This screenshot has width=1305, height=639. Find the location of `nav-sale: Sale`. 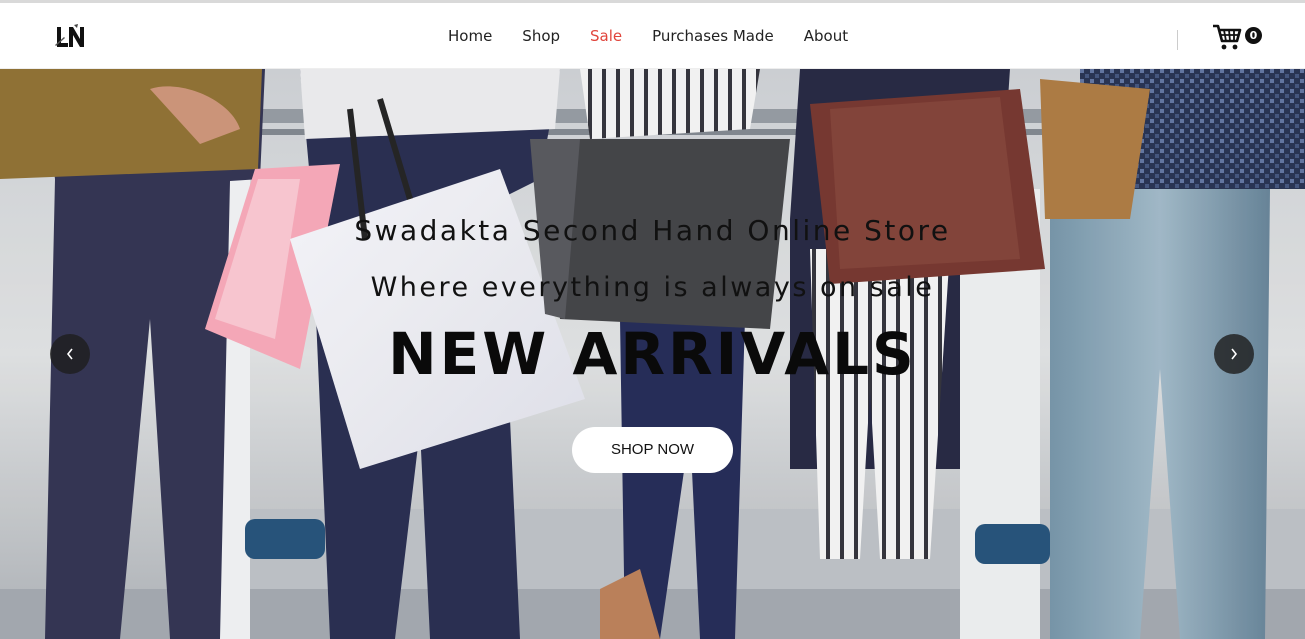

nav-sale: Sale is located at coordinates (606, 36).